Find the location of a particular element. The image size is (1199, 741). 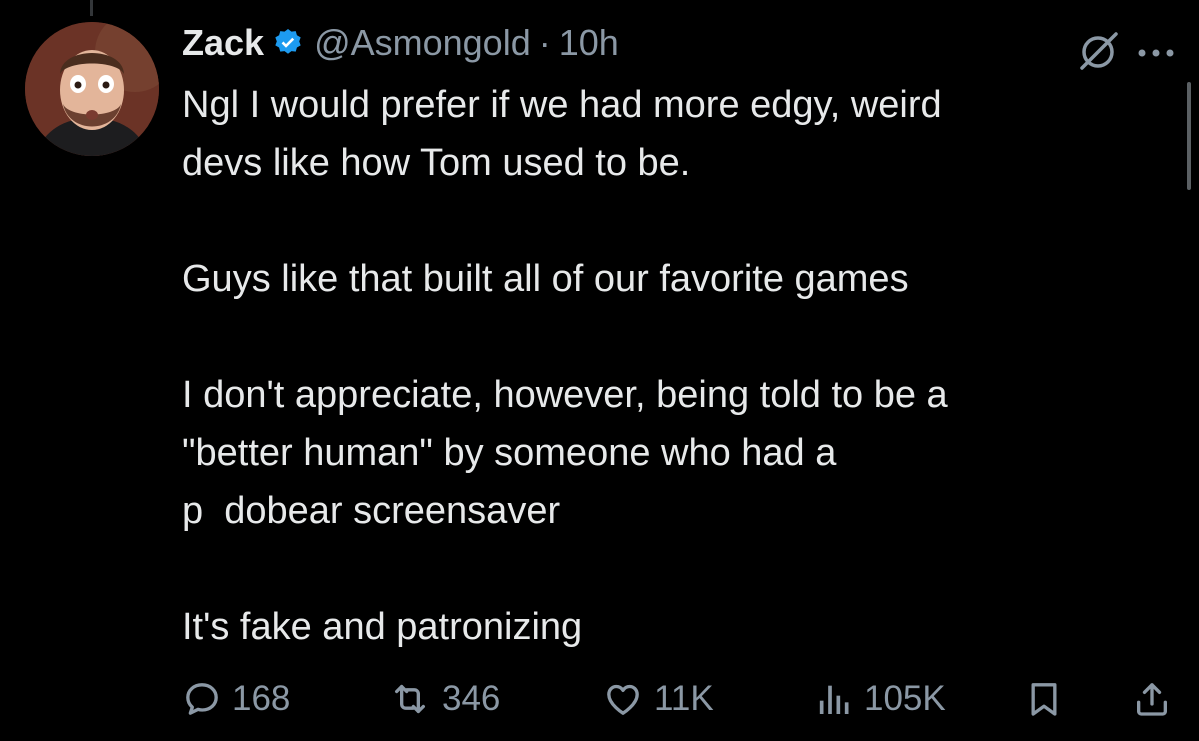

bookmark-button is located at coordinates (1049, 699).